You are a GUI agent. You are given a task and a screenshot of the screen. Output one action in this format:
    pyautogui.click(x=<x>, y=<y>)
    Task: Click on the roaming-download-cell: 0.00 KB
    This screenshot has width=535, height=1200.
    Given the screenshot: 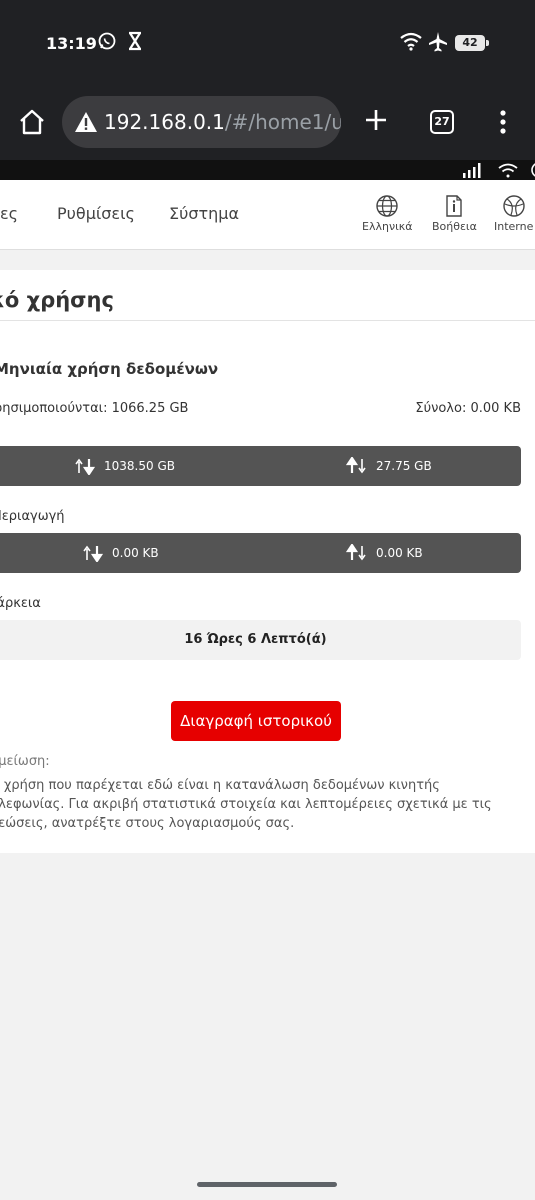 What is the action you would take?
    pyautogui.click(x=120, y=553)
    